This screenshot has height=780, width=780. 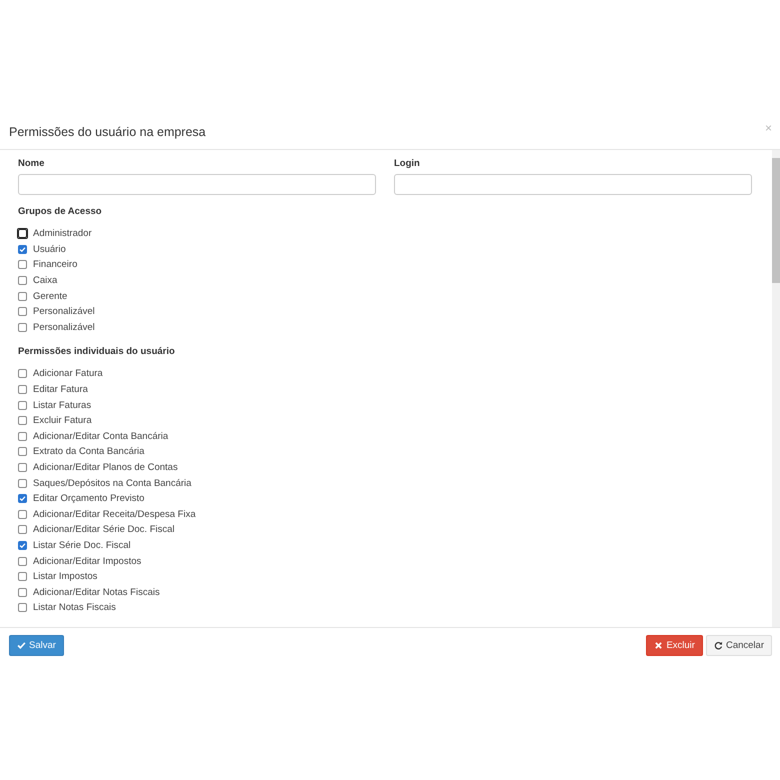 I want to click on section-heading: Permissões individuais do usuário, so click(x=97, y=352).